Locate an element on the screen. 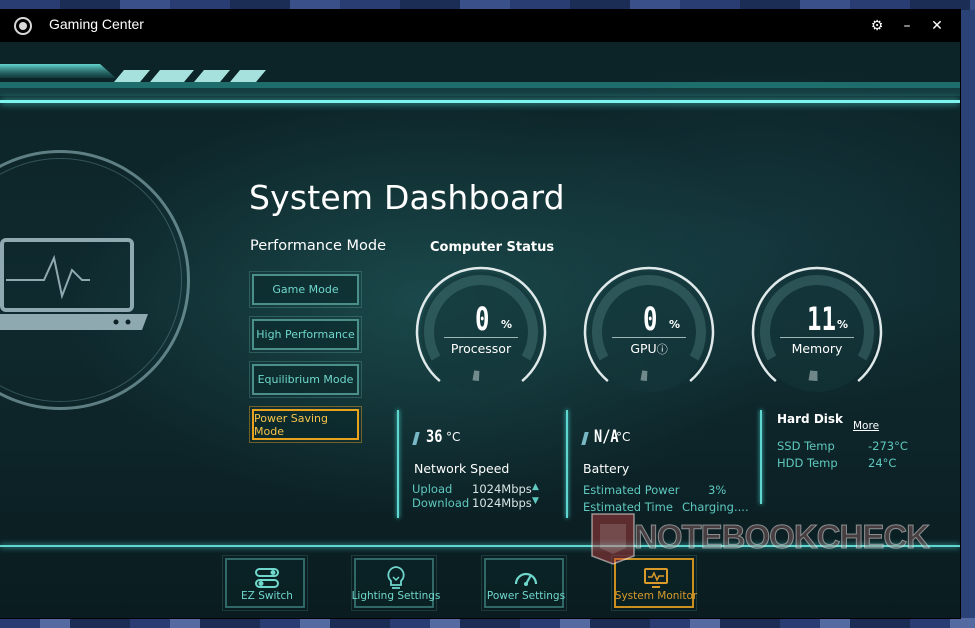  battery-divider is located at coordinates (567, 464).